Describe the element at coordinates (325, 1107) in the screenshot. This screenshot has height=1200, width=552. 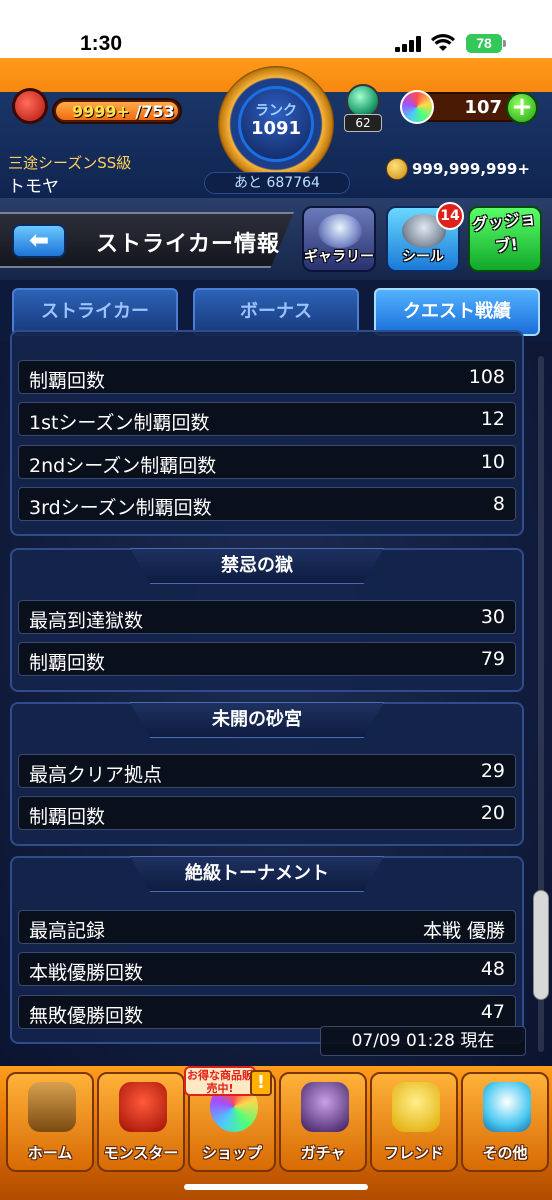
I see `gacha-icon` at that location.